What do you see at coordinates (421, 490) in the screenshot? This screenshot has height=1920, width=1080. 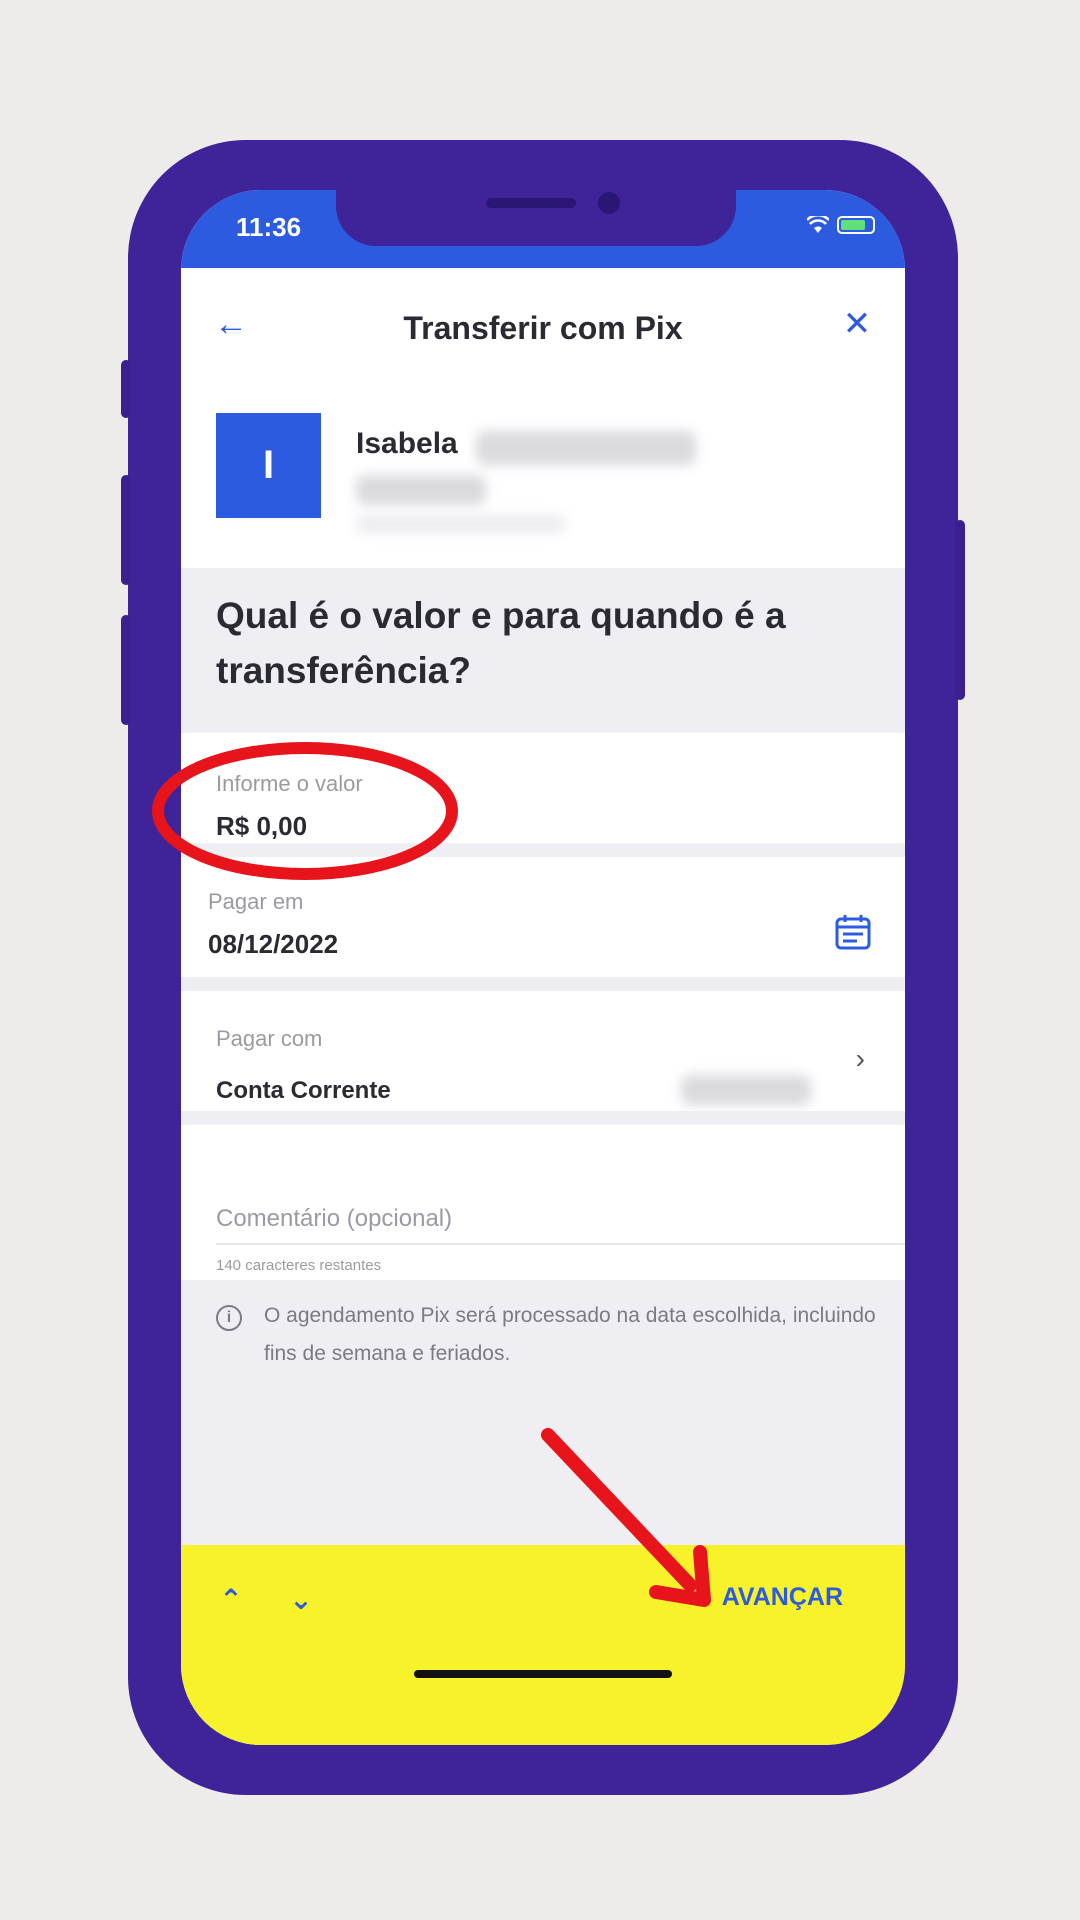 I see `redacted-name-line` at bounding box center [421, 490].